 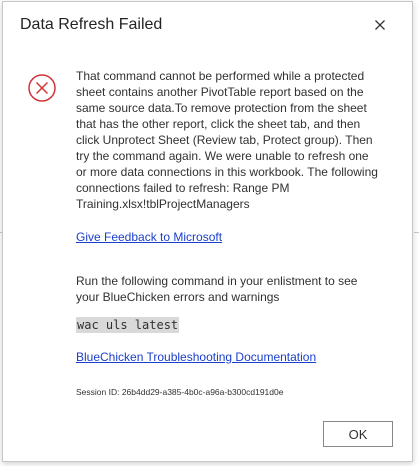 I want to click on close-icon, so click(x=380, y=25).